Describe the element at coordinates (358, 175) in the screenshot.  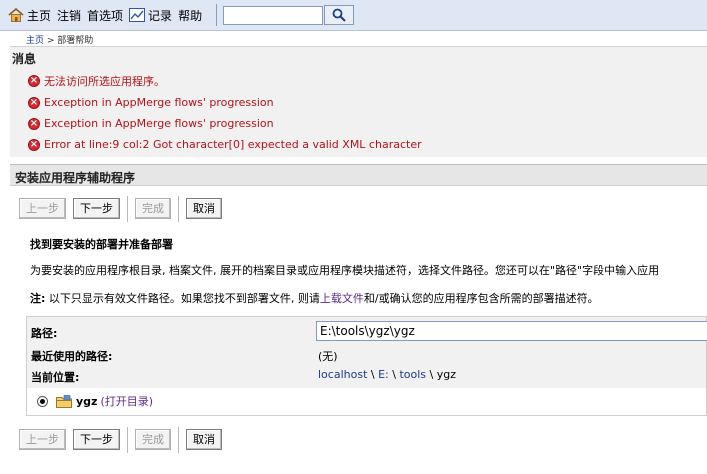
I see `wizard-title: 安装应用程序辅助程序` at that location.